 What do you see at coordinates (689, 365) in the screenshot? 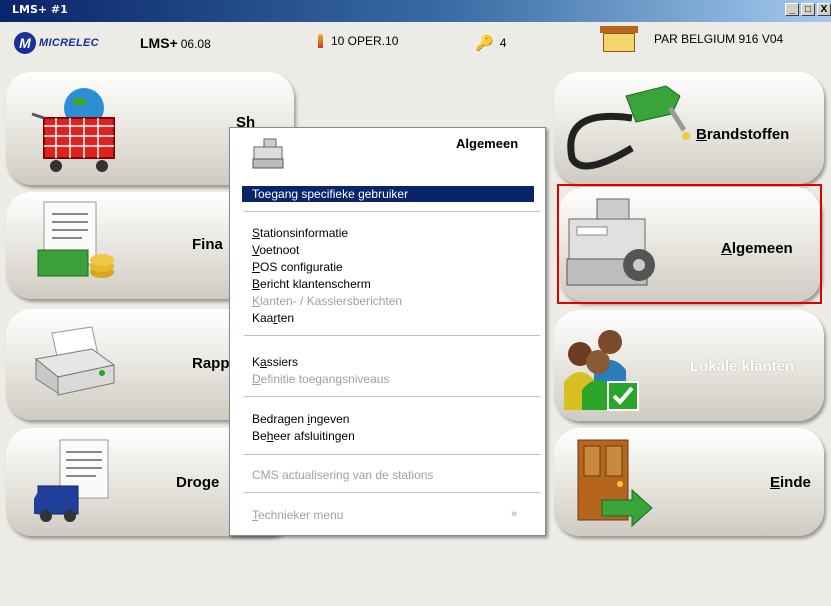
I see `local-customers-tile: Lokale klanten` at bounding box center [689, 365].